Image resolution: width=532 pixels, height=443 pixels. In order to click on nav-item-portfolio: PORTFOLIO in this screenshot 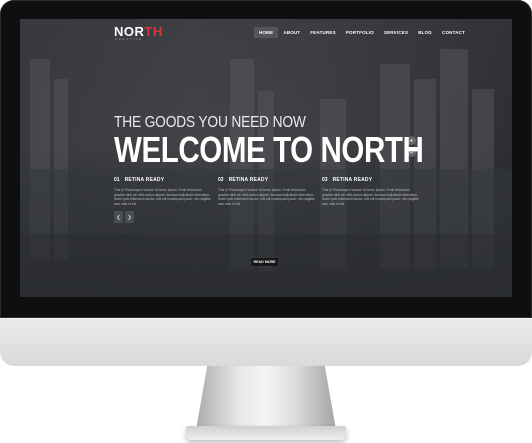, I will do `click(360, 32)`.